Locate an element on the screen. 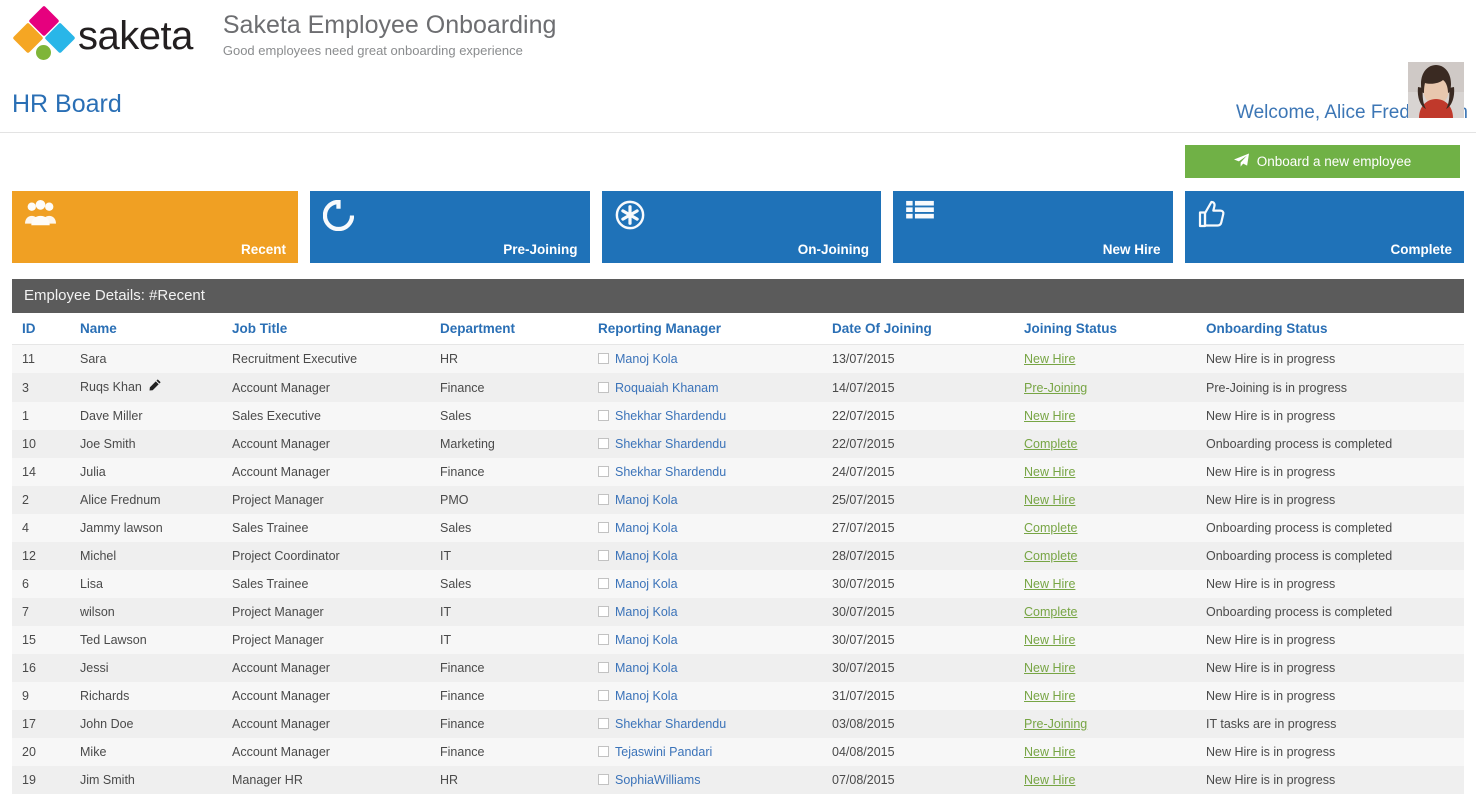 The width and height of the screenshot is (1476, 800). cell-date-of-joining: 25/07/2015 is located at coordinates (863, 500).